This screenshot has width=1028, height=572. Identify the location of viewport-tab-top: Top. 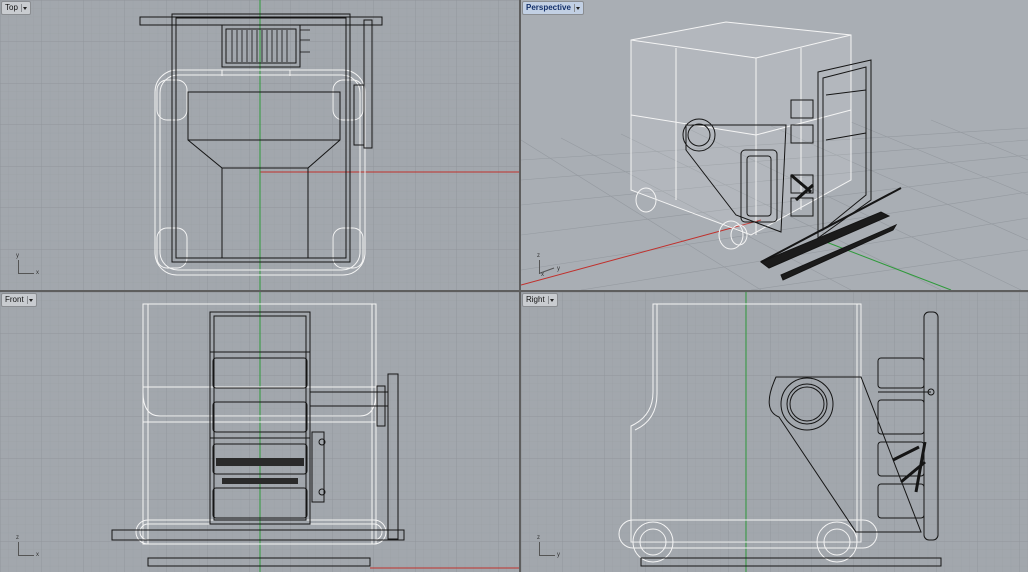
(16, 8).